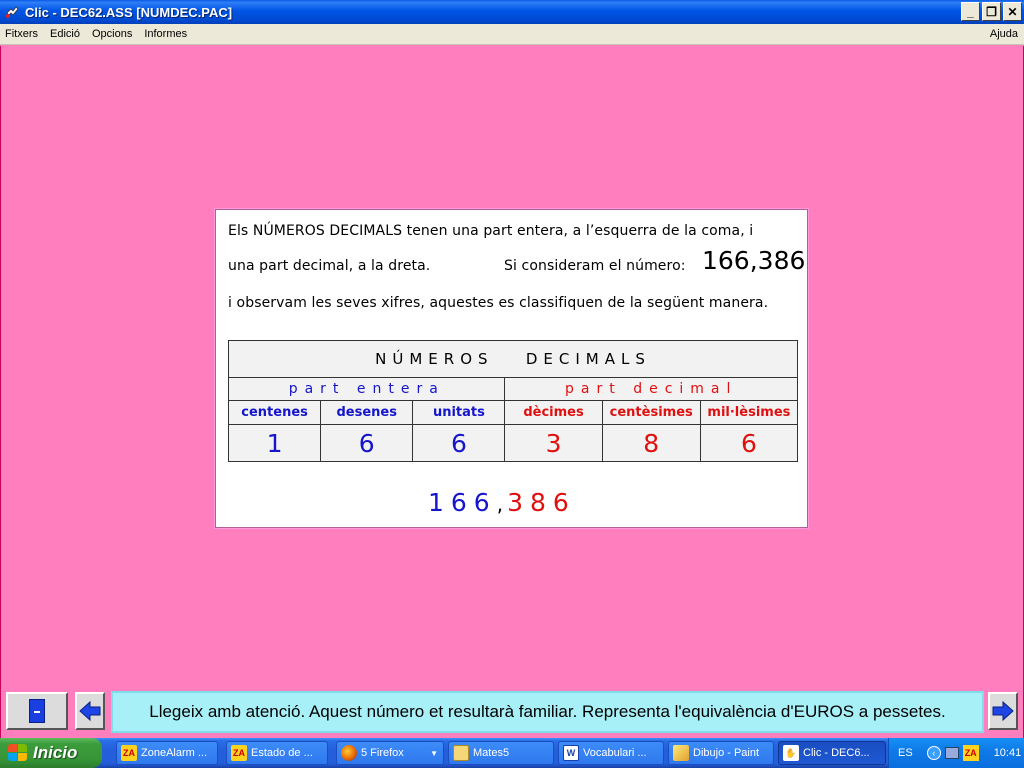 Image resolution: width=1024 pixels, height=768 pixels. Describe the element at coordinates (22, 34) in the screenshot. I see `menu-fitxers: Fitxers` at that location.